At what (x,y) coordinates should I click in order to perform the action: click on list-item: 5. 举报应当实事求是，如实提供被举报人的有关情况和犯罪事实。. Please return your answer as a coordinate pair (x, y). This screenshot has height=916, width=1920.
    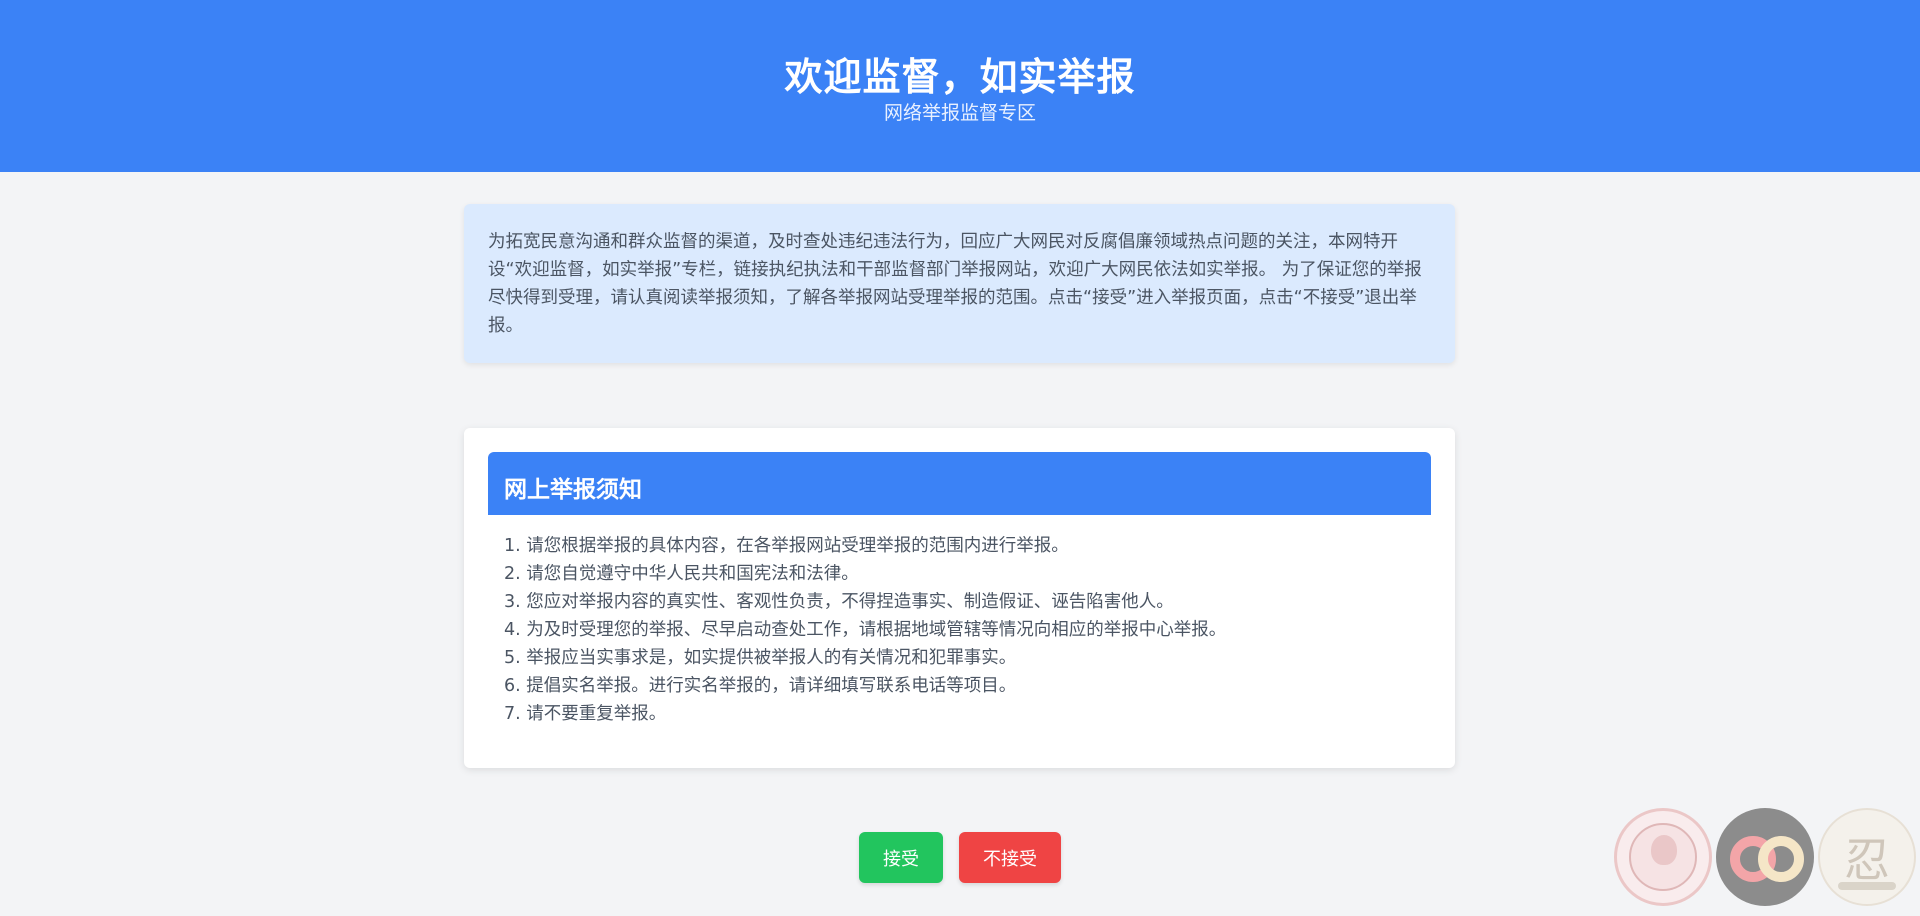
    Looking at the image, I should click on (760, 658).